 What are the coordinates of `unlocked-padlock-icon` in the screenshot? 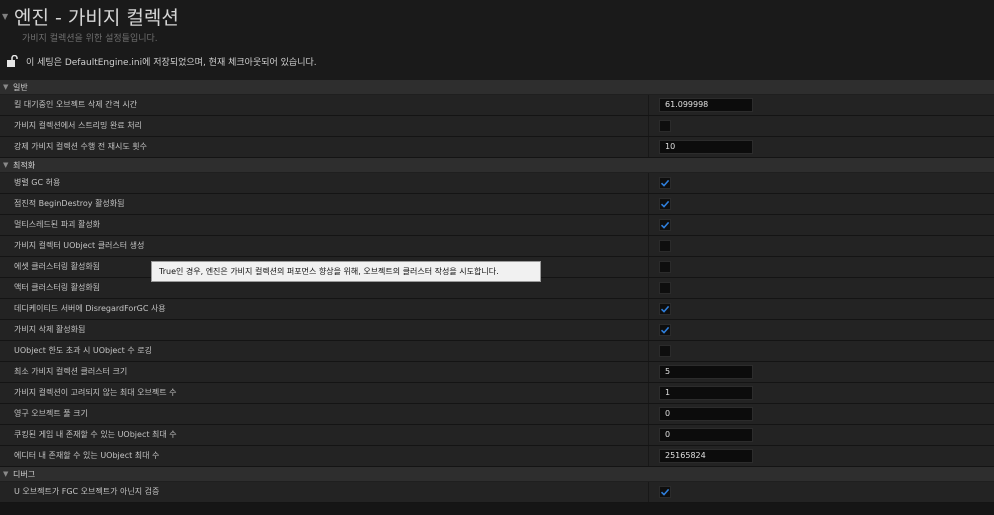 It's located at (12, 61).